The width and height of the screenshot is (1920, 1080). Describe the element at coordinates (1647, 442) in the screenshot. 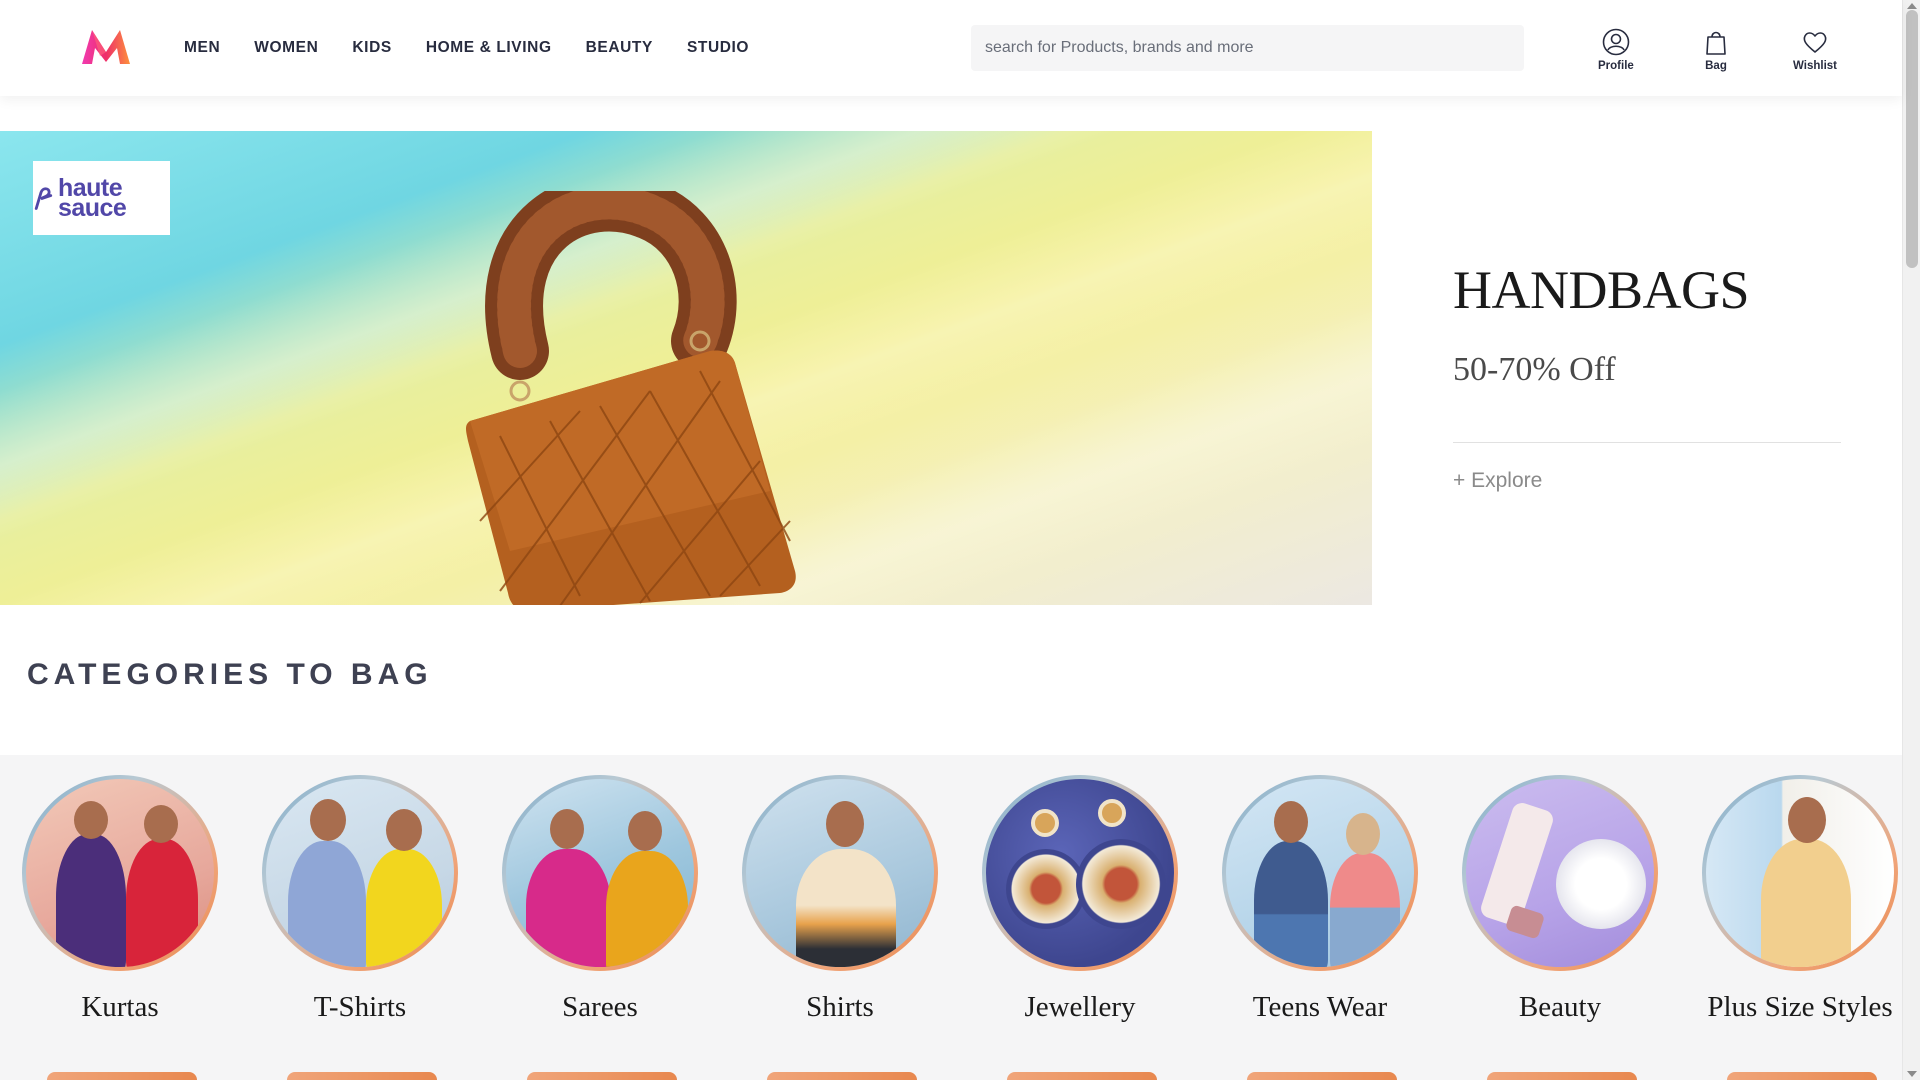

I see `promo-divider` at that location.